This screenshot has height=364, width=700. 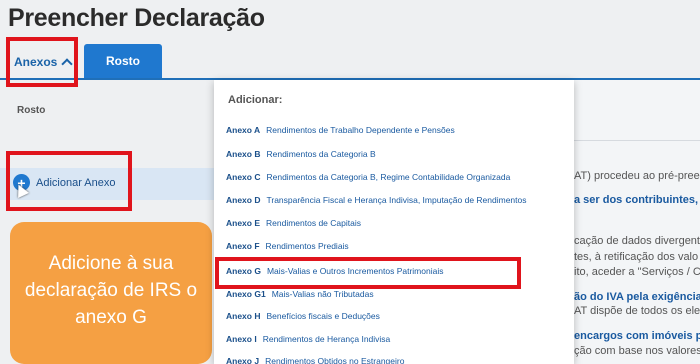 I want to click on annex-label: Rendimentos de Herança Indivisa, so click(x=326, y=339).